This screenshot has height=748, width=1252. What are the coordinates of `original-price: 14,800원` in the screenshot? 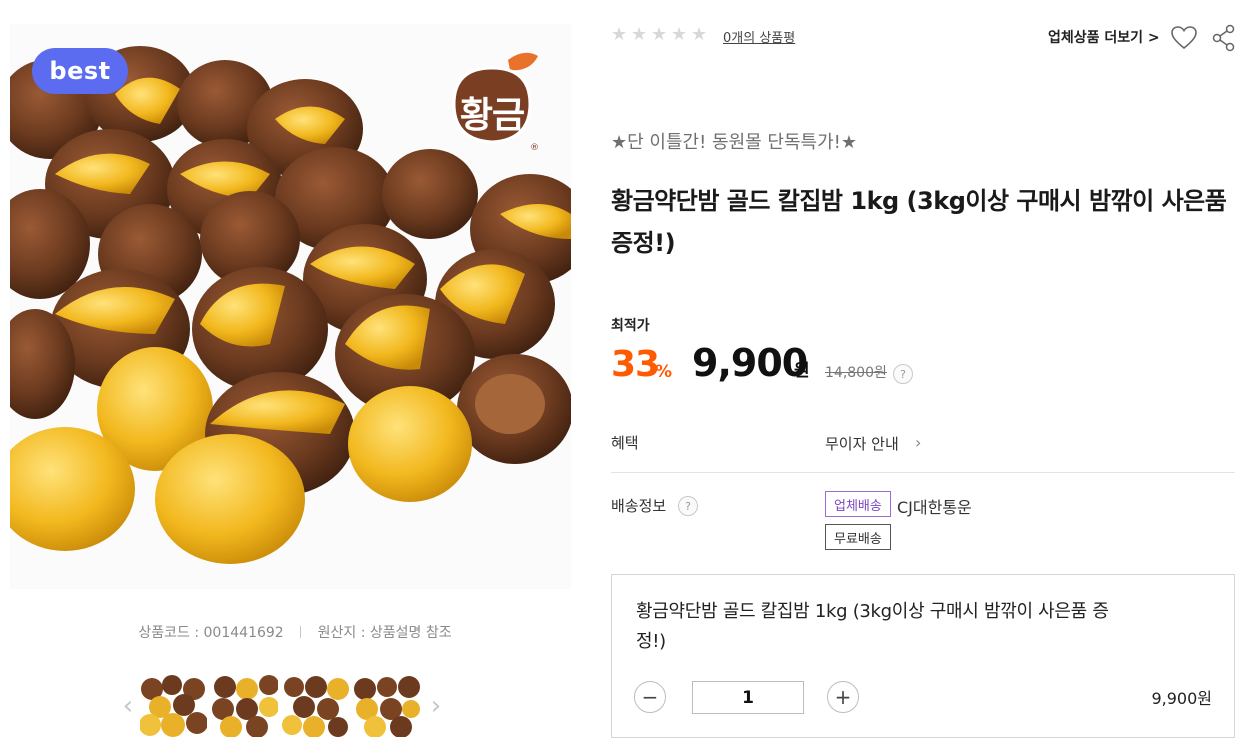 It's located at (856, 373).